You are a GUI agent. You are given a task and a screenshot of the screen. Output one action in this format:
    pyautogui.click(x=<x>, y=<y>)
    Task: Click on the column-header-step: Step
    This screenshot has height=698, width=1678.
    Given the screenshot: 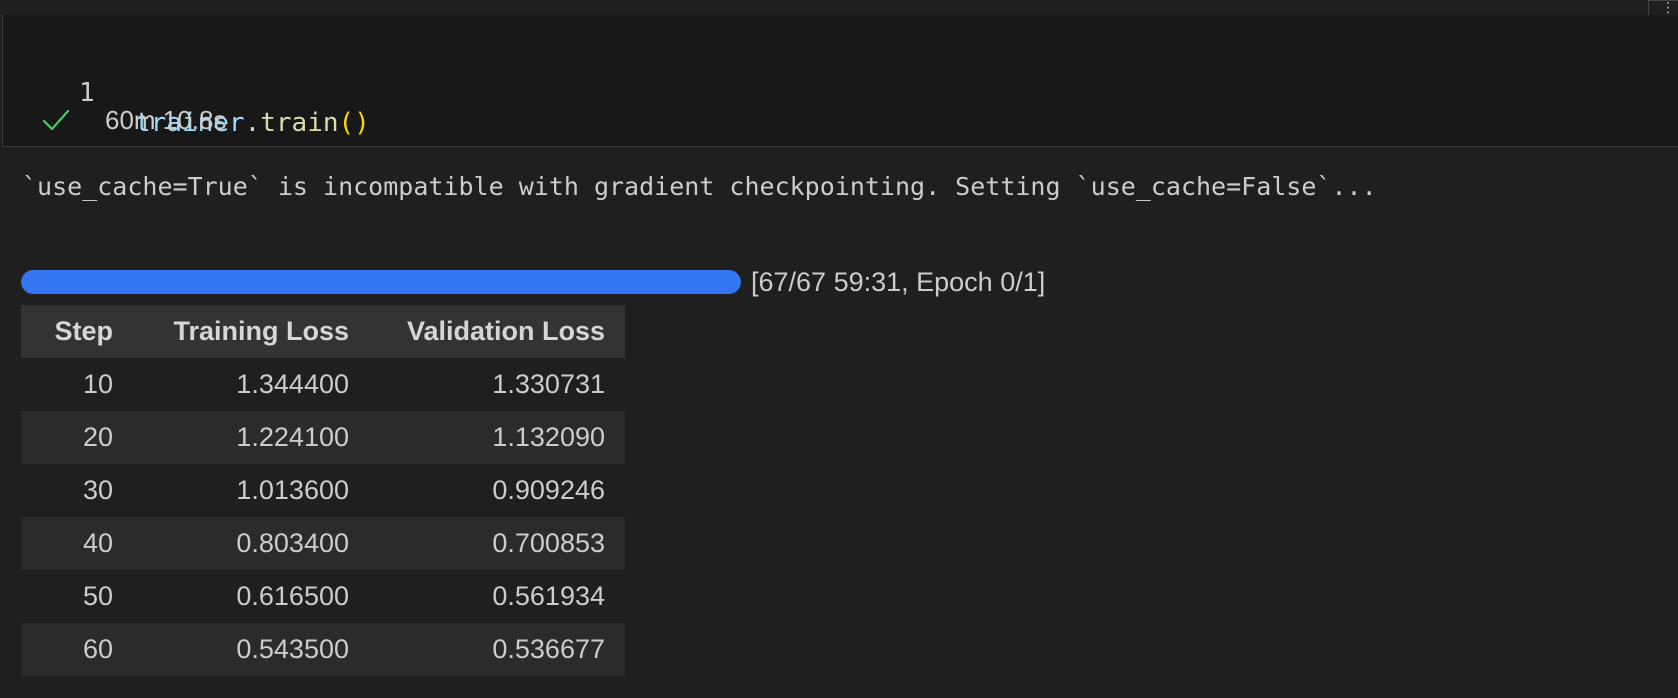 What is the action you would take?
    pyautogui.click(x=77, y=331)
    